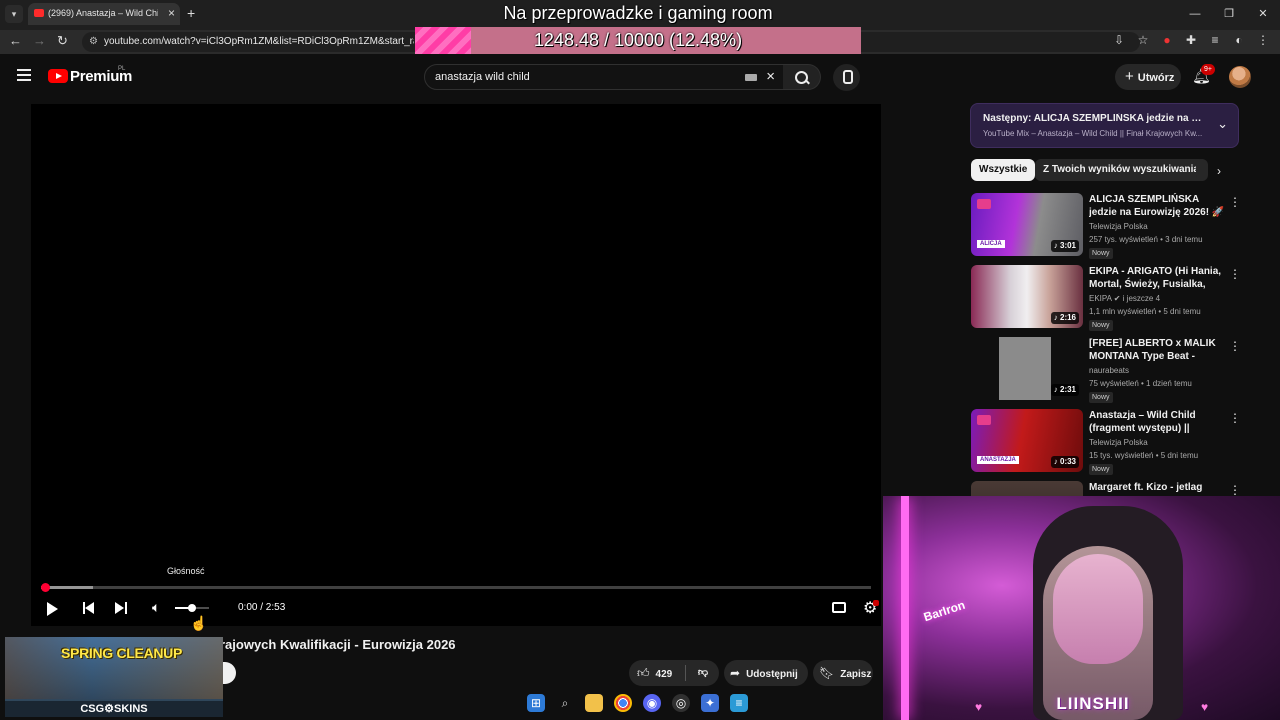 Image resolution: width=1280 pixels, height=720 pixels. Describe the element at coordinates (1064, 246) in the screenshot. I see `video-duration: ♪ 3:01` at that location.